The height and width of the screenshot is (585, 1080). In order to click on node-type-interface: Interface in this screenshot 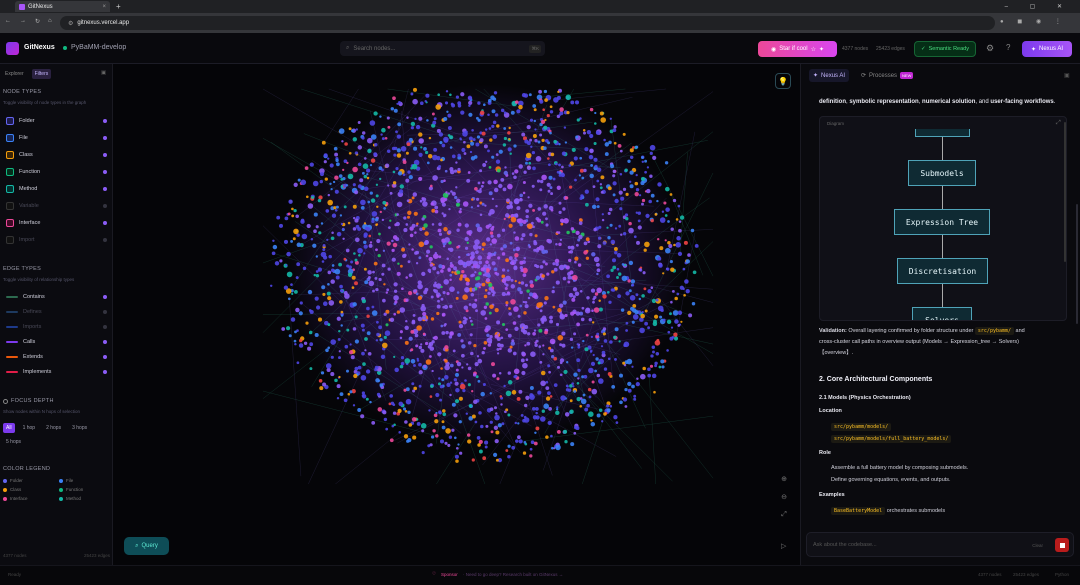, I will do `click(56, 222)`.